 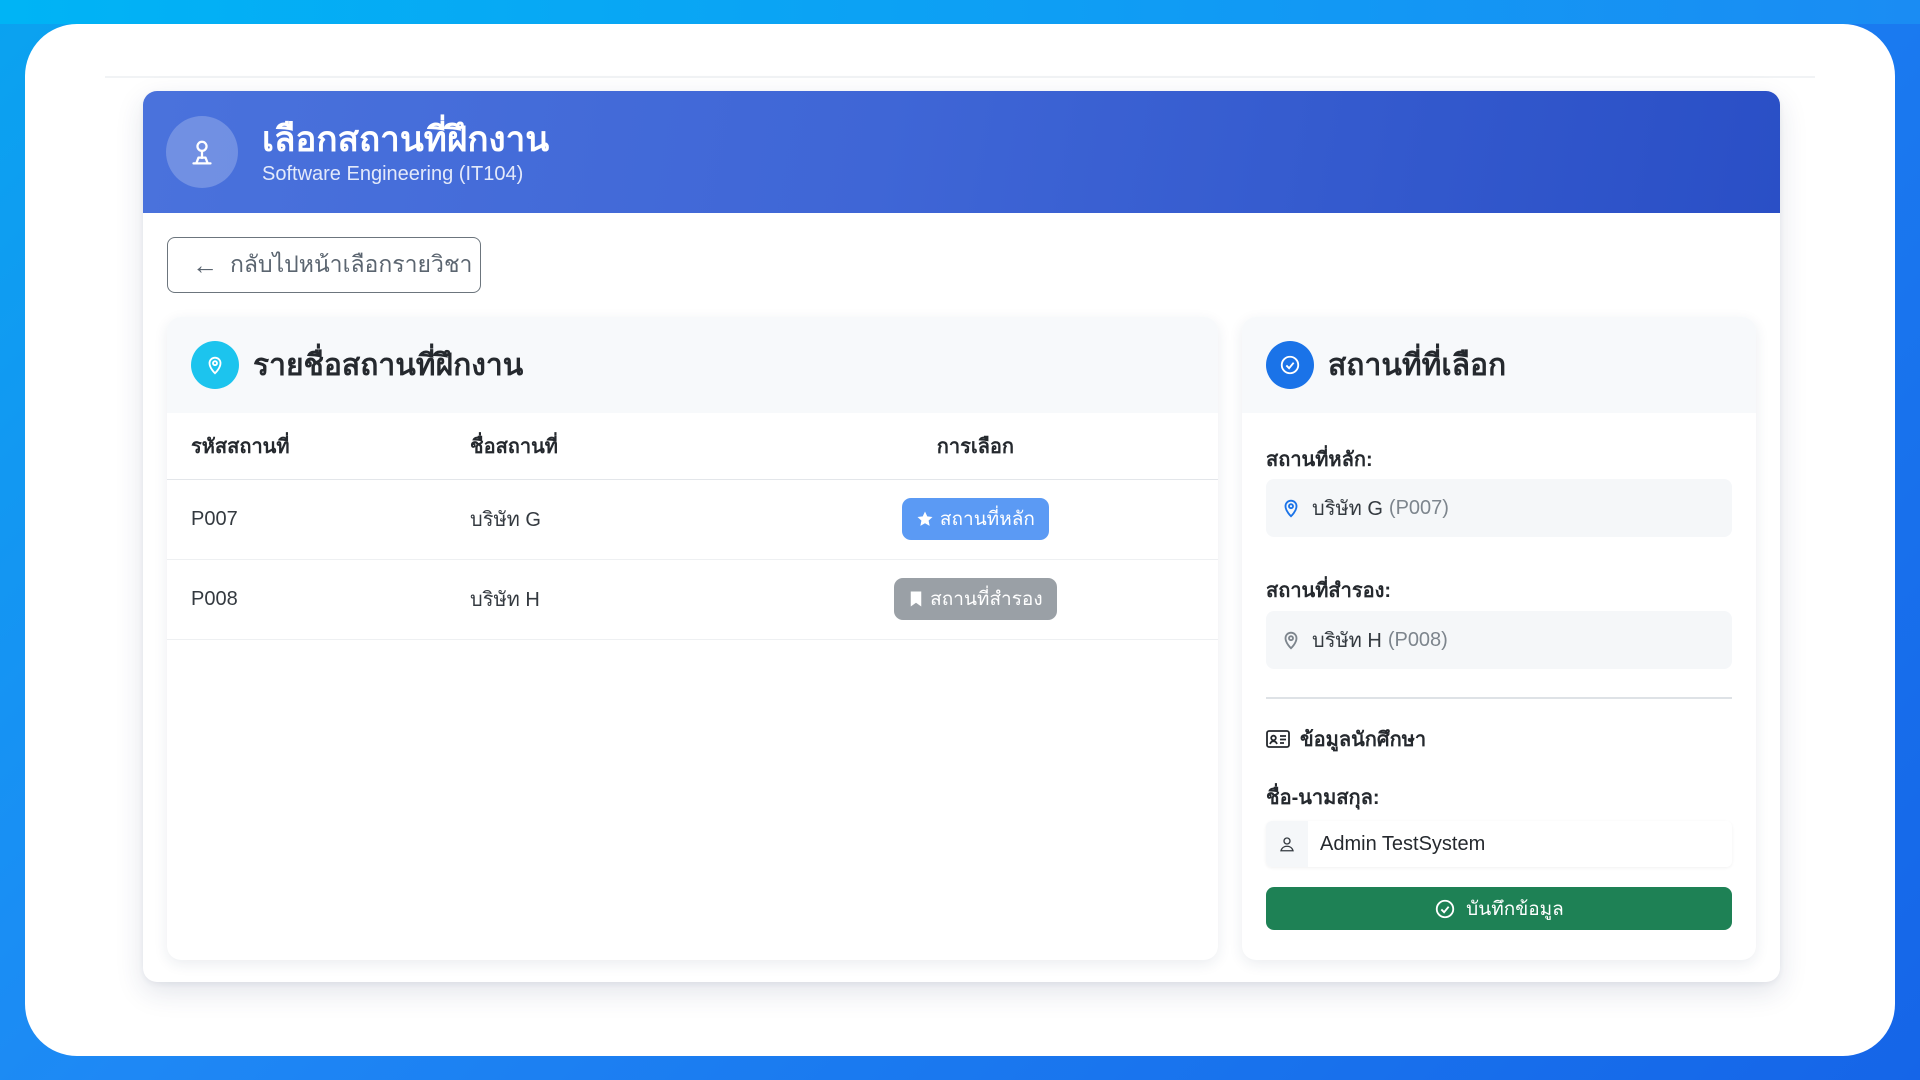 I want to click on place-name: บริษัท H, so click(x=601, y=599).